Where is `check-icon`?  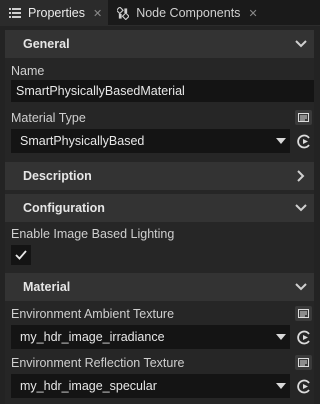 check-icon is located at coordinates (21, 255).